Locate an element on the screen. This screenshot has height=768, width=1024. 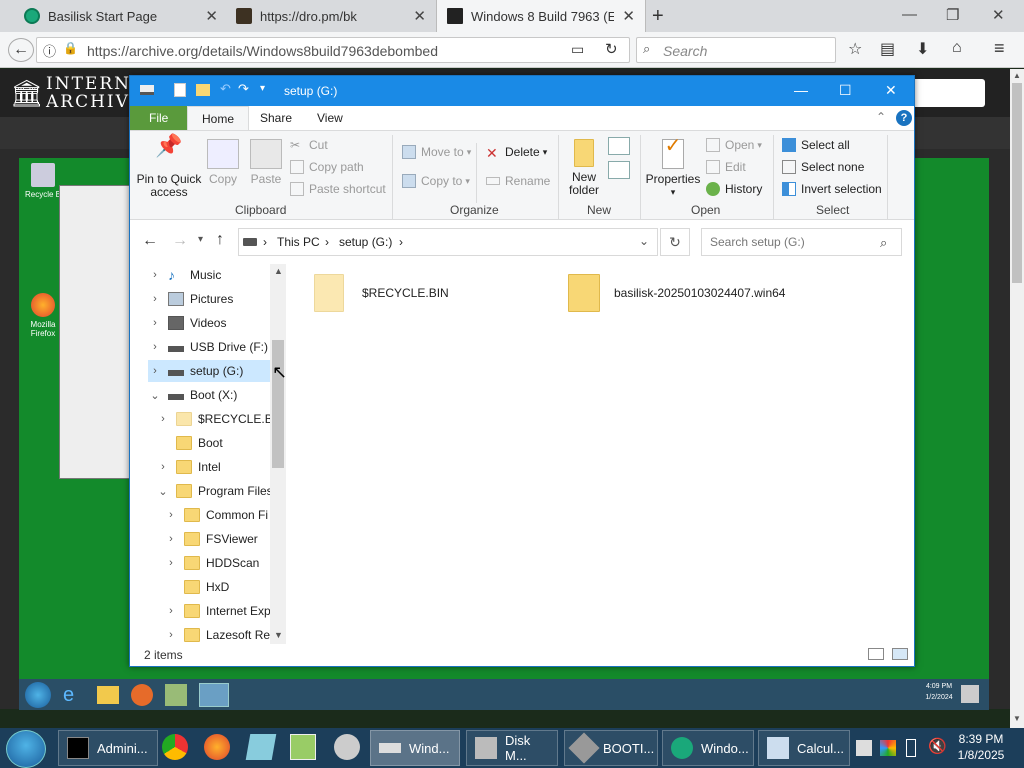
invert-selection-button: Invert selection is located at coordinates (832, 189).